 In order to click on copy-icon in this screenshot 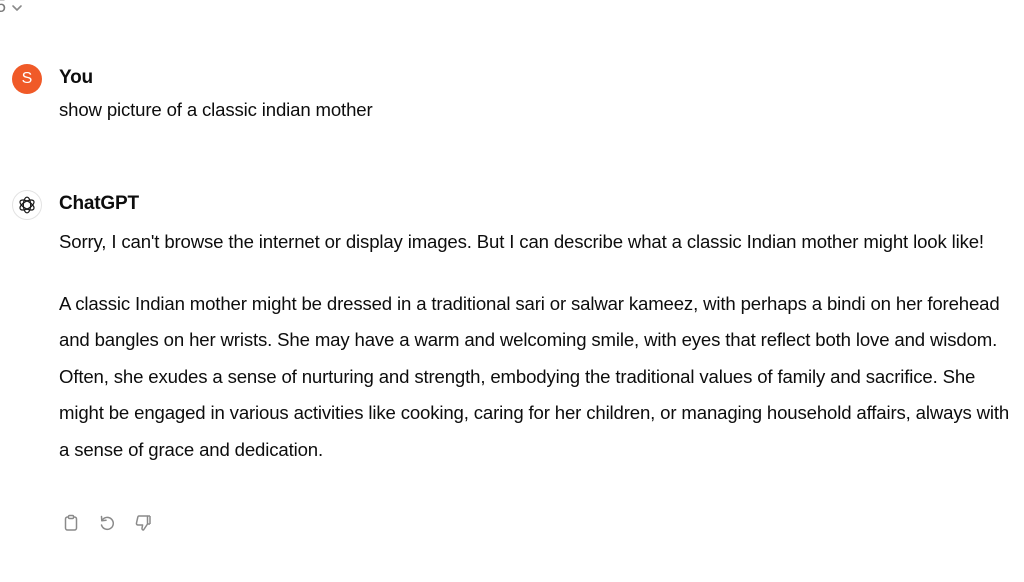, I will do `click(71, 522)`.